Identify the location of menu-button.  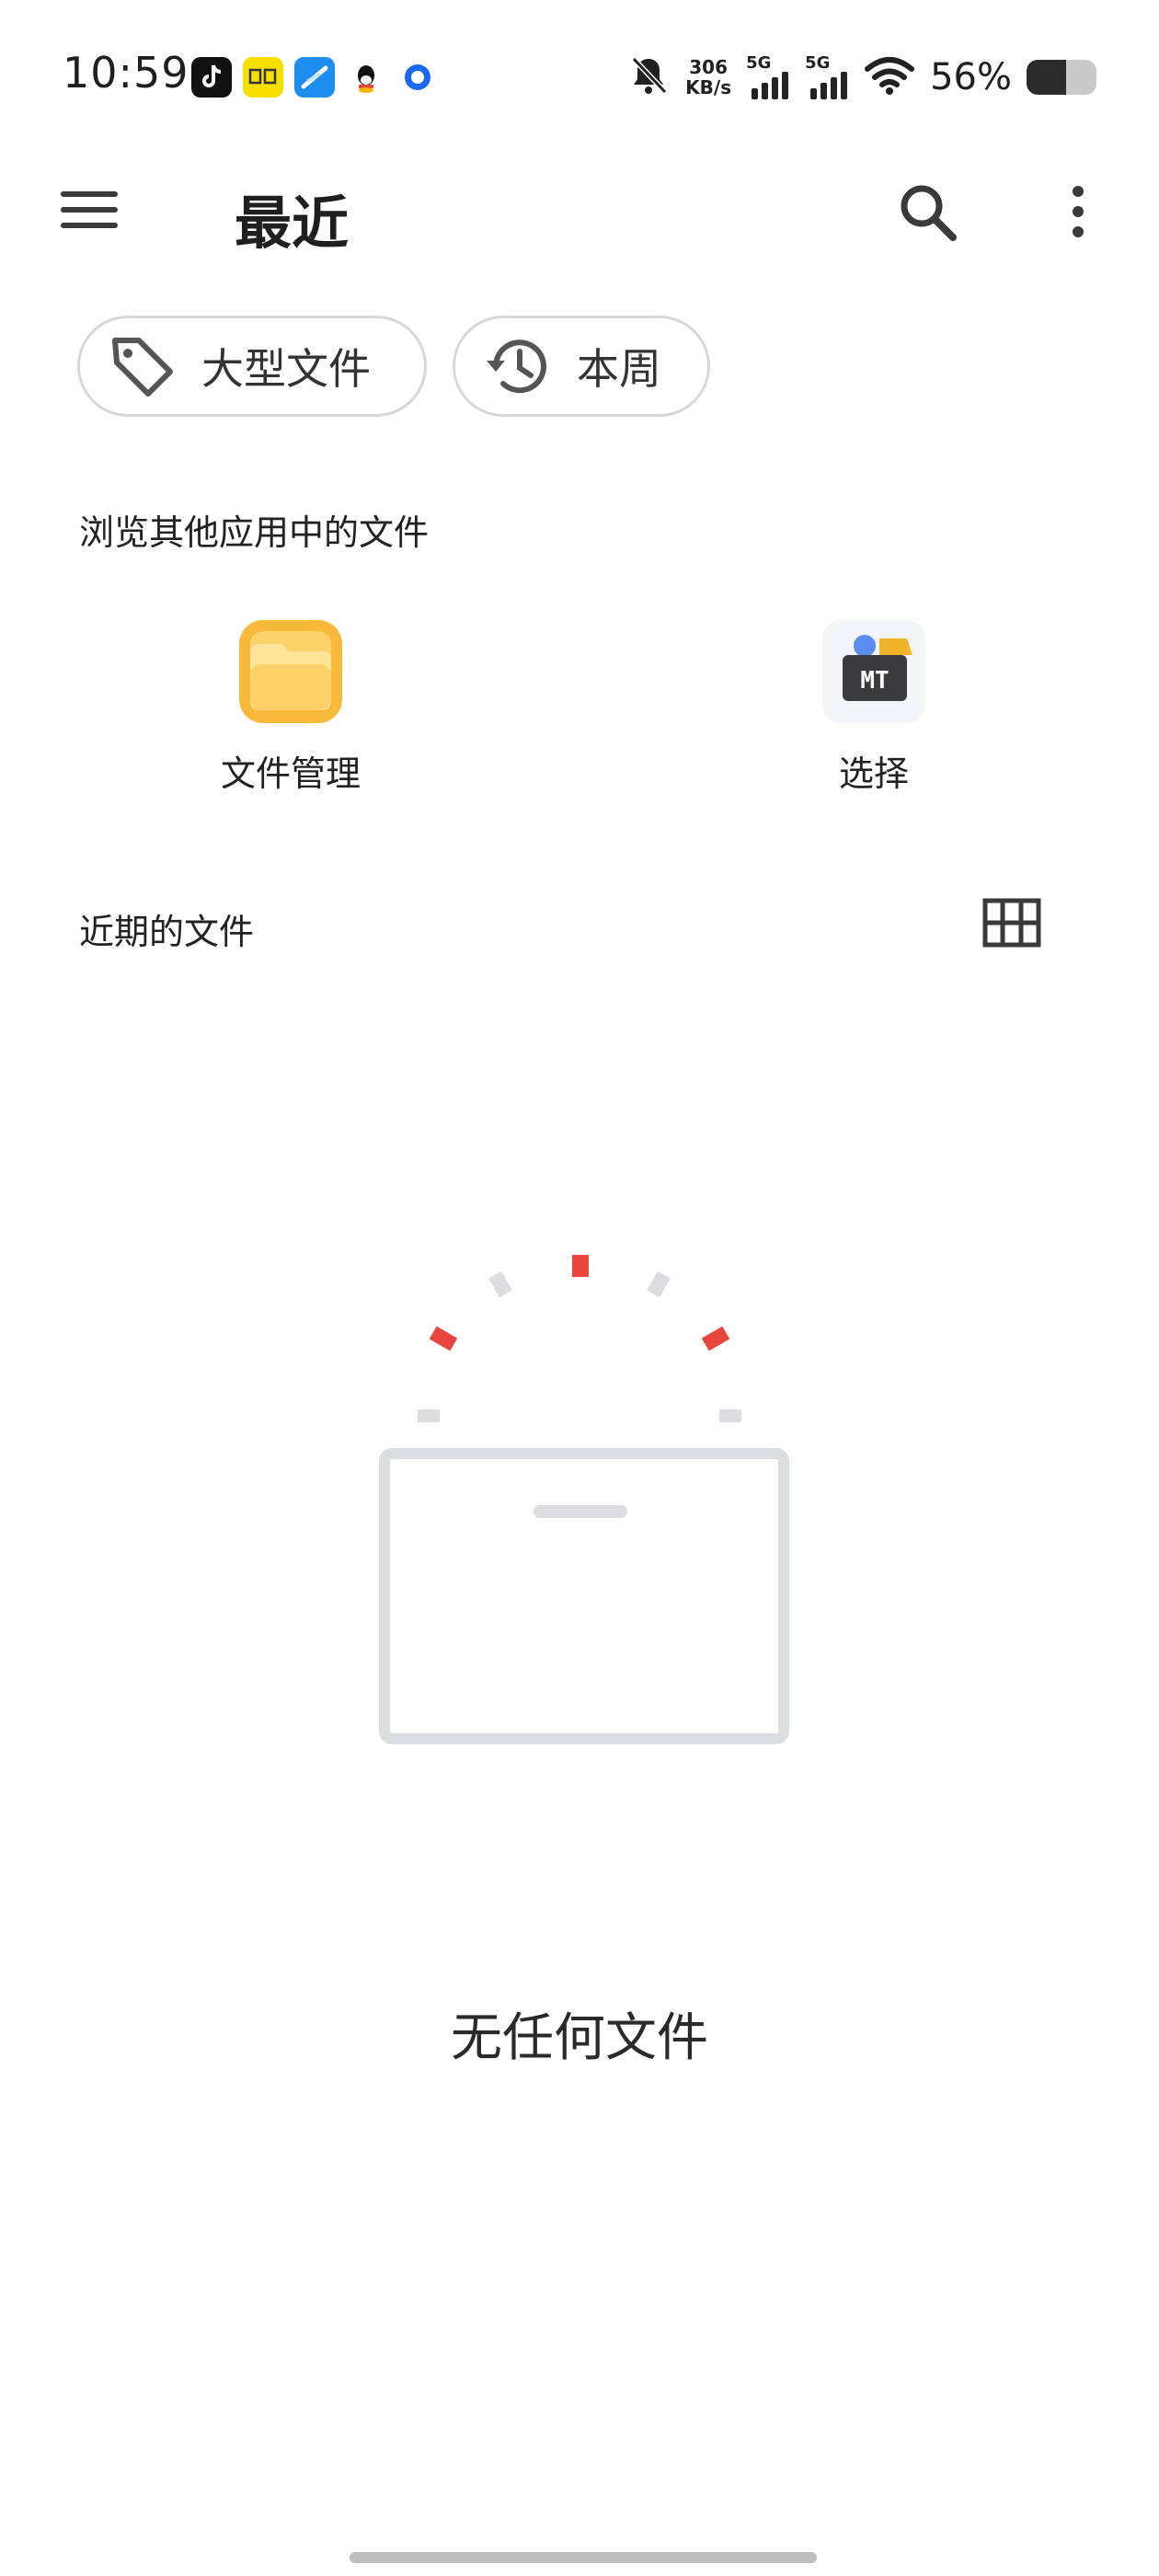
(89, 209).